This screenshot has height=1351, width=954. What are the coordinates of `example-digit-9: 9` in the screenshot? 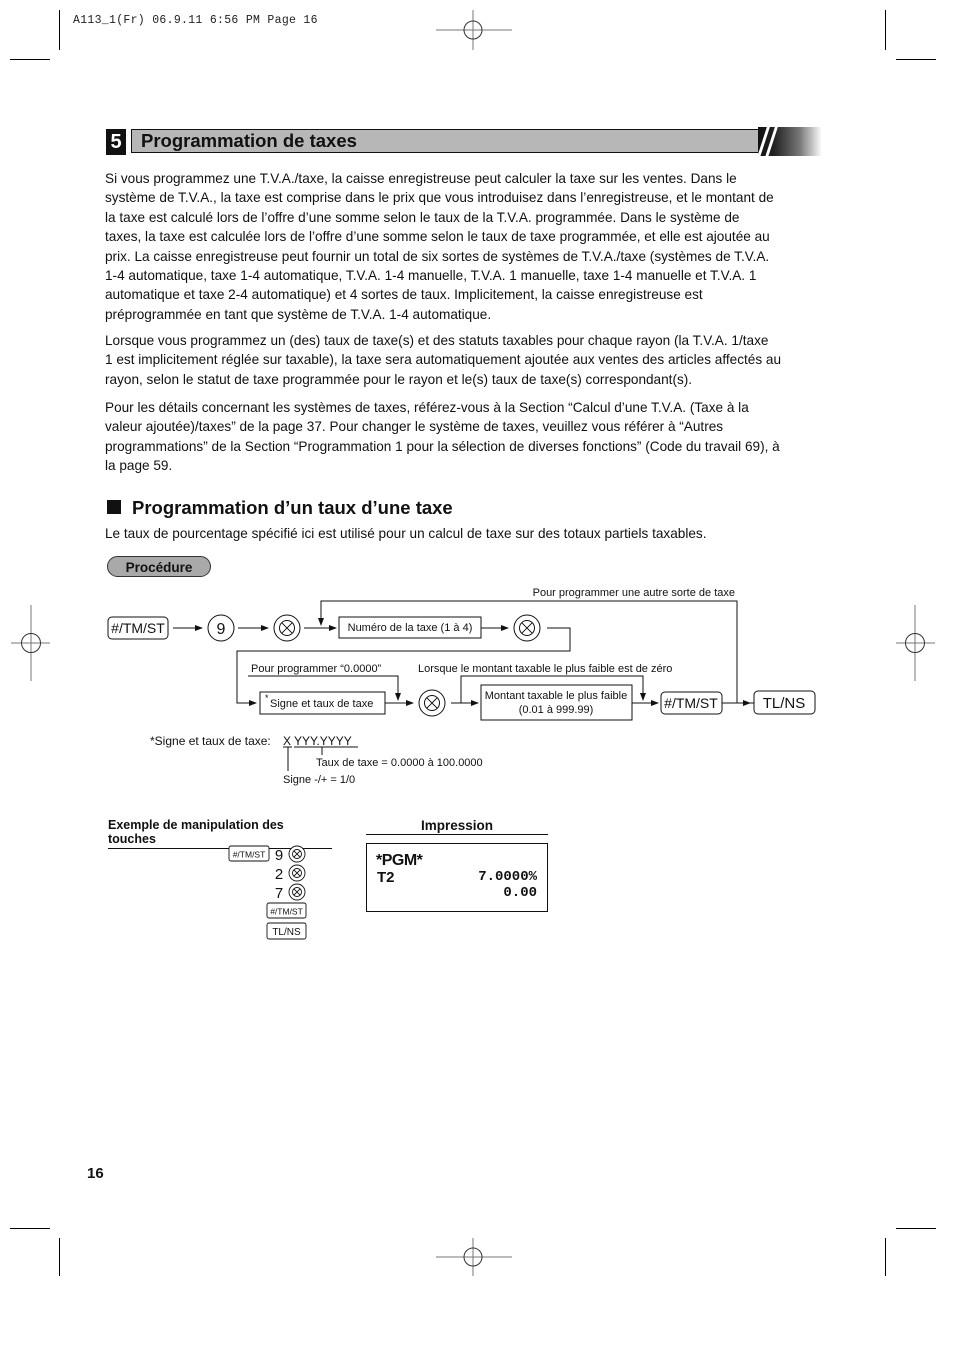 It's located at (279, 855).